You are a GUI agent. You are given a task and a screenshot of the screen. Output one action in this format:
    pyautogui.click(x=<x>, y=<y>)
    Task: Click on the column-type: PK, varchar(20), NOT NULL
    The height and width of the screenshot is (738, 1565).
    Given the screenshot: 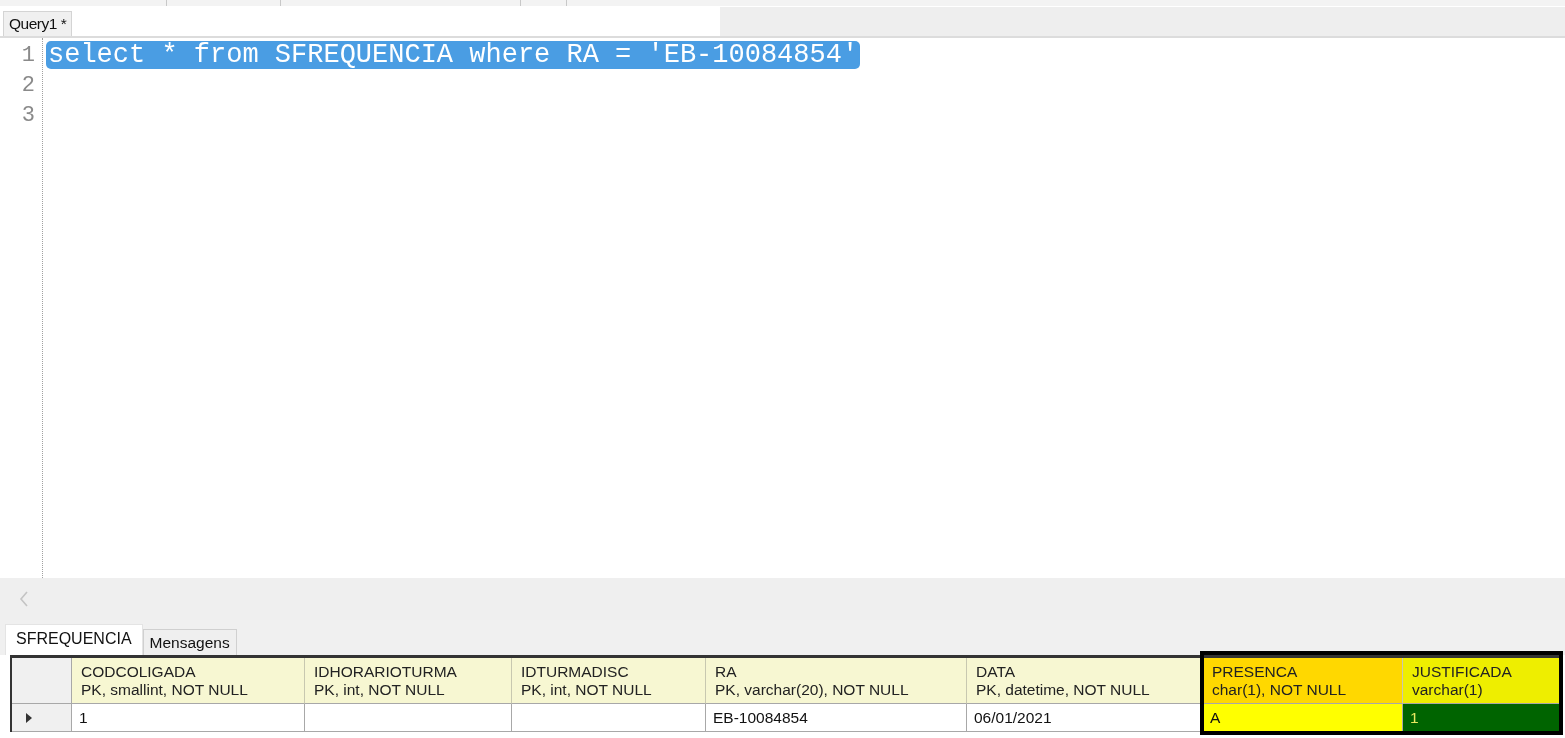 What is the action you would take?
    pyautogui.click(x=812, y=690)
    